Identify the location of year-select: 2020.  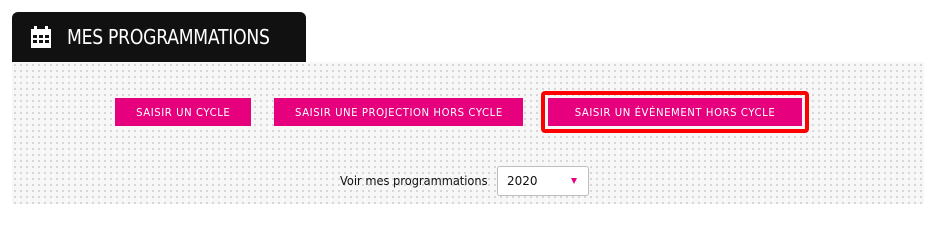
(543, 181).